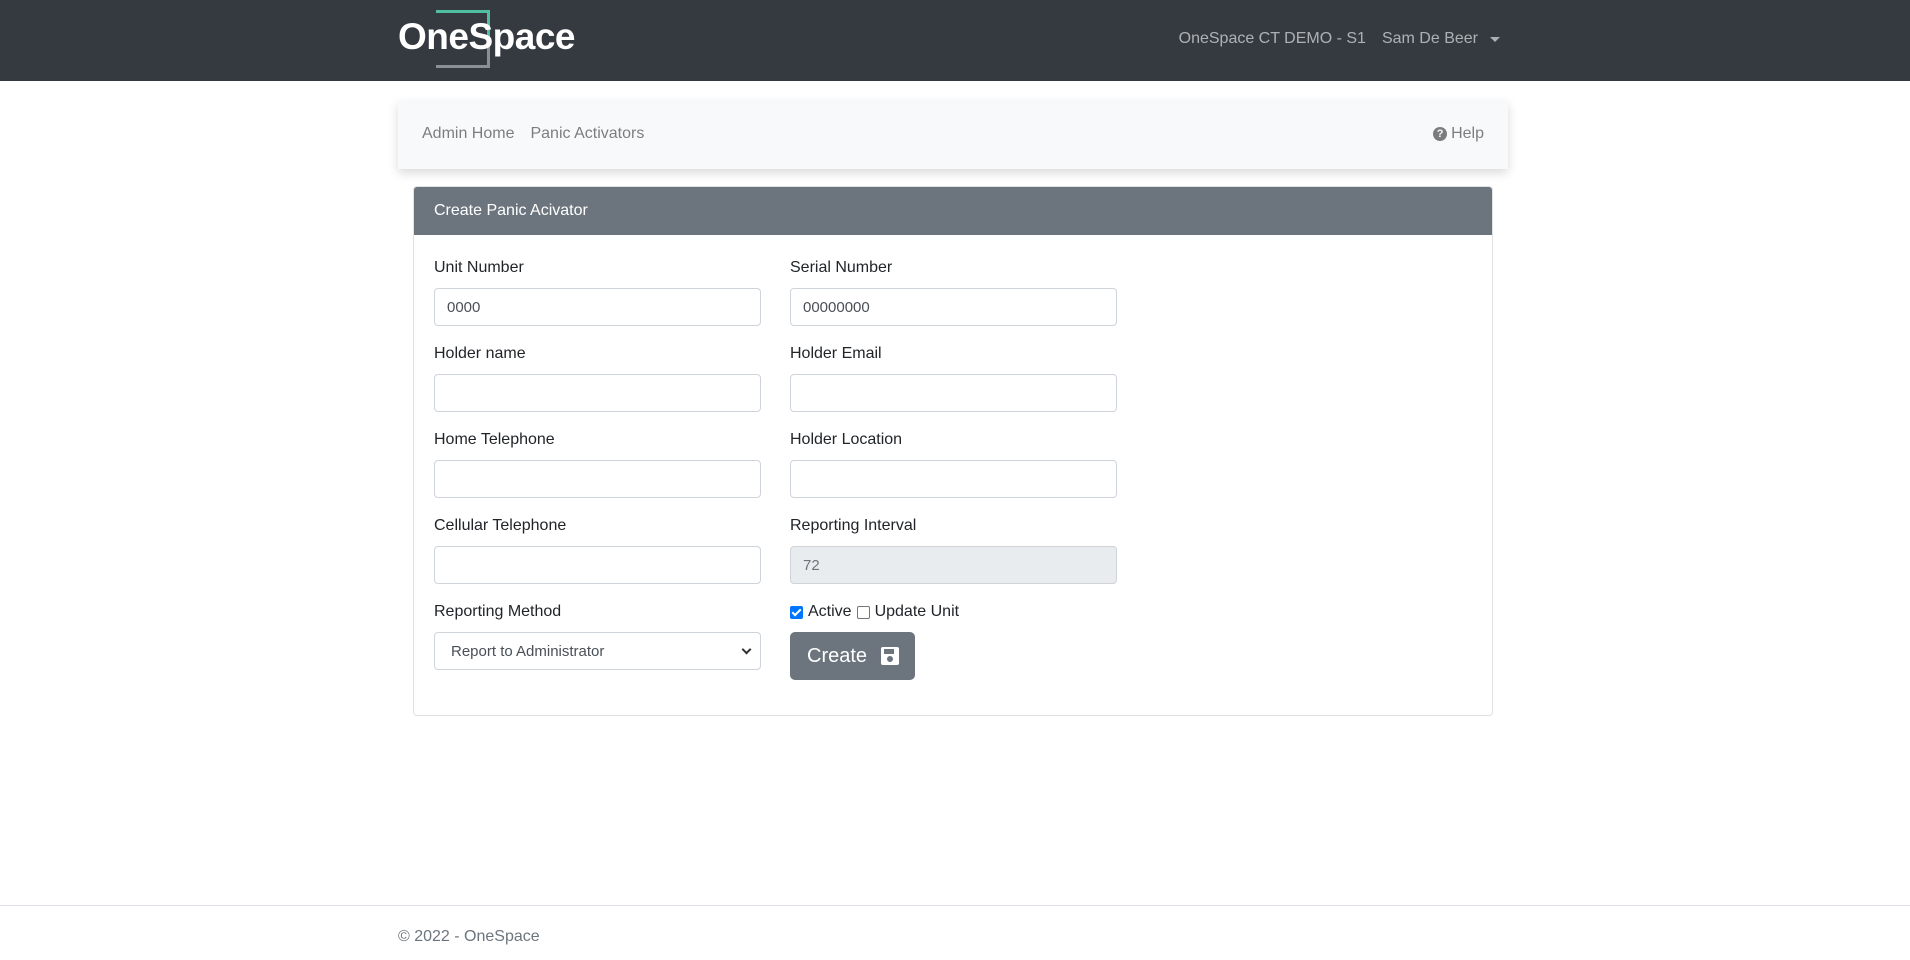  What do you see at coordinates (494, 439) in the screenshot?
I see `home-telephone-label: Home Telephone` at bounding box center [494, 439].